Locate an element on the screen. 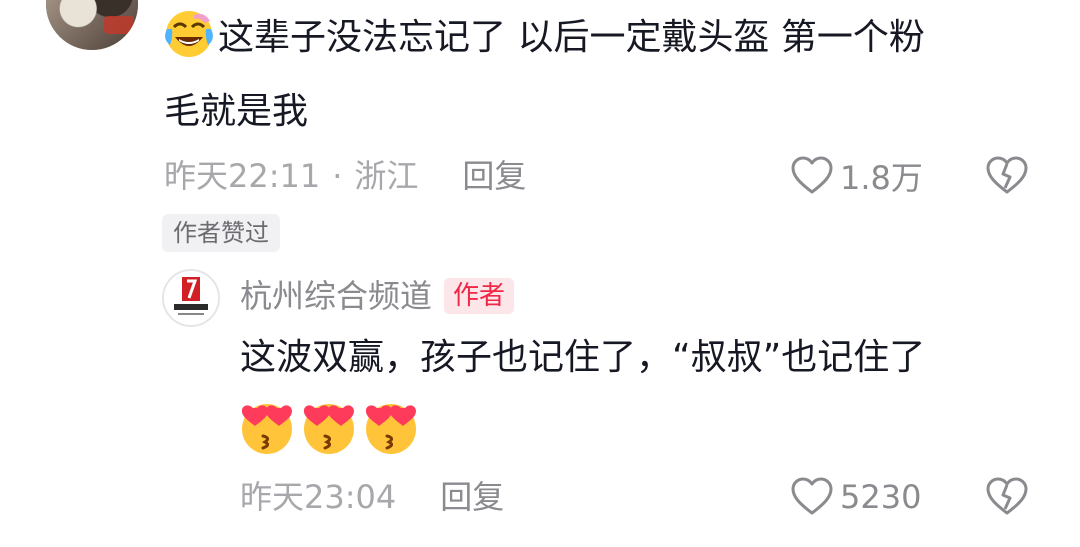 The width and height of the screenshot is (1080, 547). reply-author-avatar is located at coordinates (191, 298).